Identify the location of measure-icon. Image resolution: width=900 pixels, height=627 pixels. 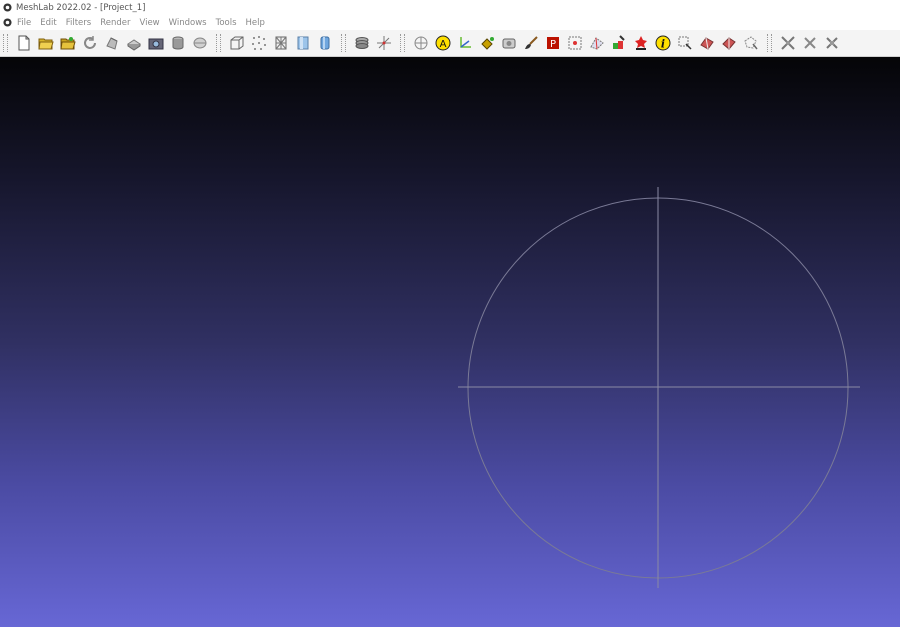
(465, 42).